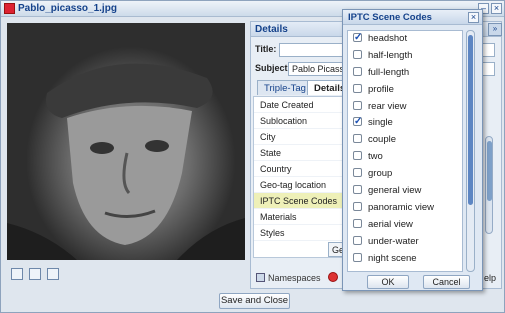 The height and width of the screenshot is (313, 505). Describe the element at coordinates (273, 68) in the screenshot. I see `subject-label: Subject:` at that location.